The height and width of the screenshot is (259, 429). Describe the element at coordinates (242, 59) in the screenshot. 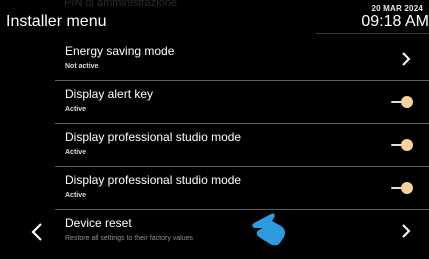

I see `menu-item-energy-saving-mode: Energy saving mode Not active` at that location.